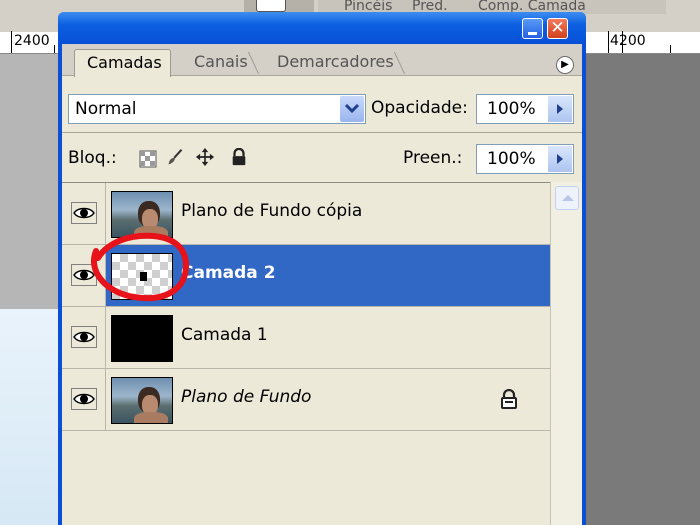 The width and height of the screenshot is (700, 525). I want to click on annotation-circle-icon, so click(140, 267).